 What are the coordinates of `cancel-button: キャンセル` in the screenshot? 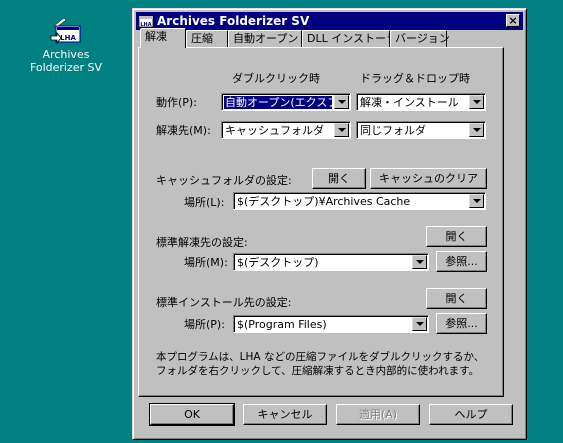 It's located at (285, 414).